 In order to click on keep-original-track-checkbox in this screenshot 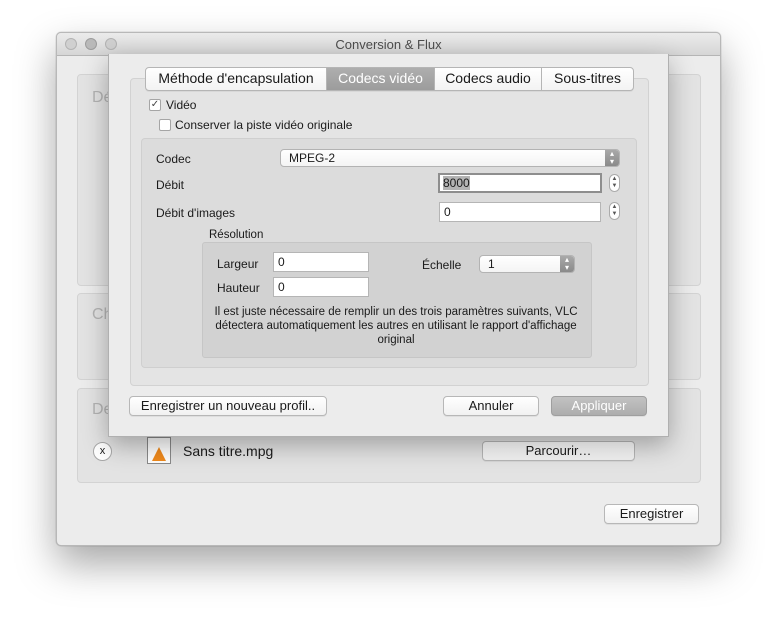, I will do `click(165, 125)`.